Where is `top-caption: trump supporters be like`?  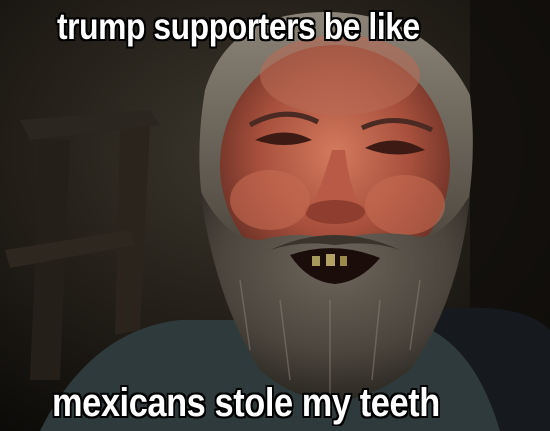
top-caption: trump supporters be like is located at coordinates (238, 26).